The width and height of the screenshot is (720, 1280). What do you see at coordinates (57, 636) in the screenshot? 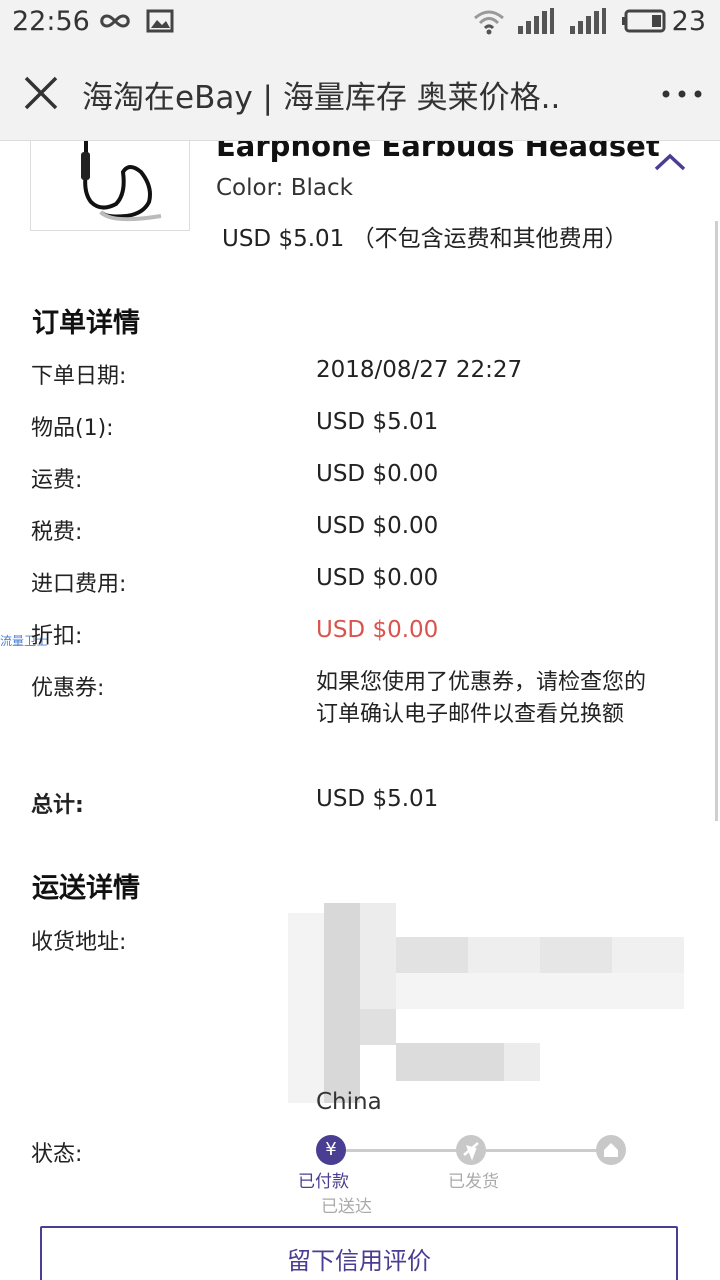
I see `discount-label: 折扣:` at bounding box center [57, 636].